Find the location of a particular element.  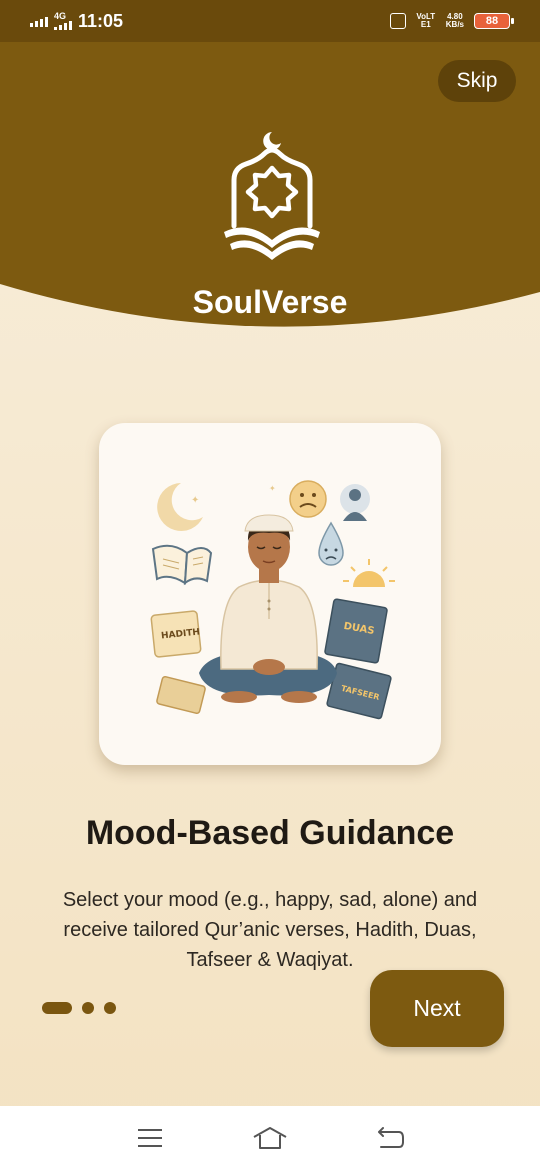

next-button: Next is located at coordinates (437, 1008).